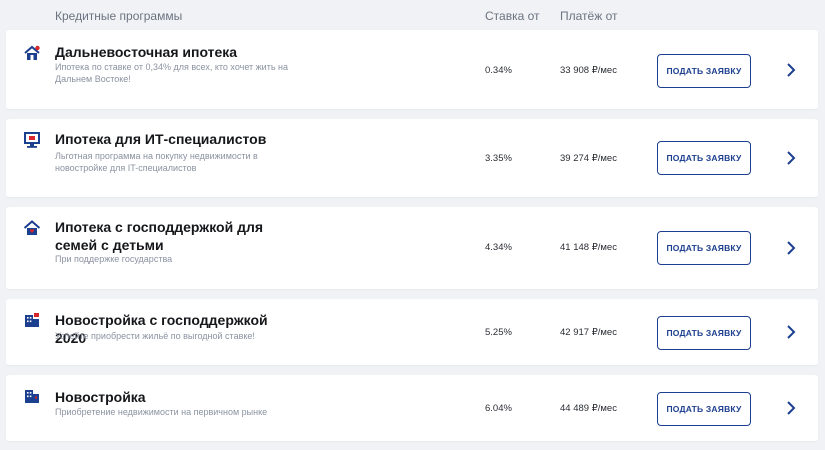 The width and height of the screenshot is (825, 450). What do you see at coordinates (588, 70) in the screenshot?
I see `program-payment: 33 908 ₽/мес` at bounding box center [588, 70].